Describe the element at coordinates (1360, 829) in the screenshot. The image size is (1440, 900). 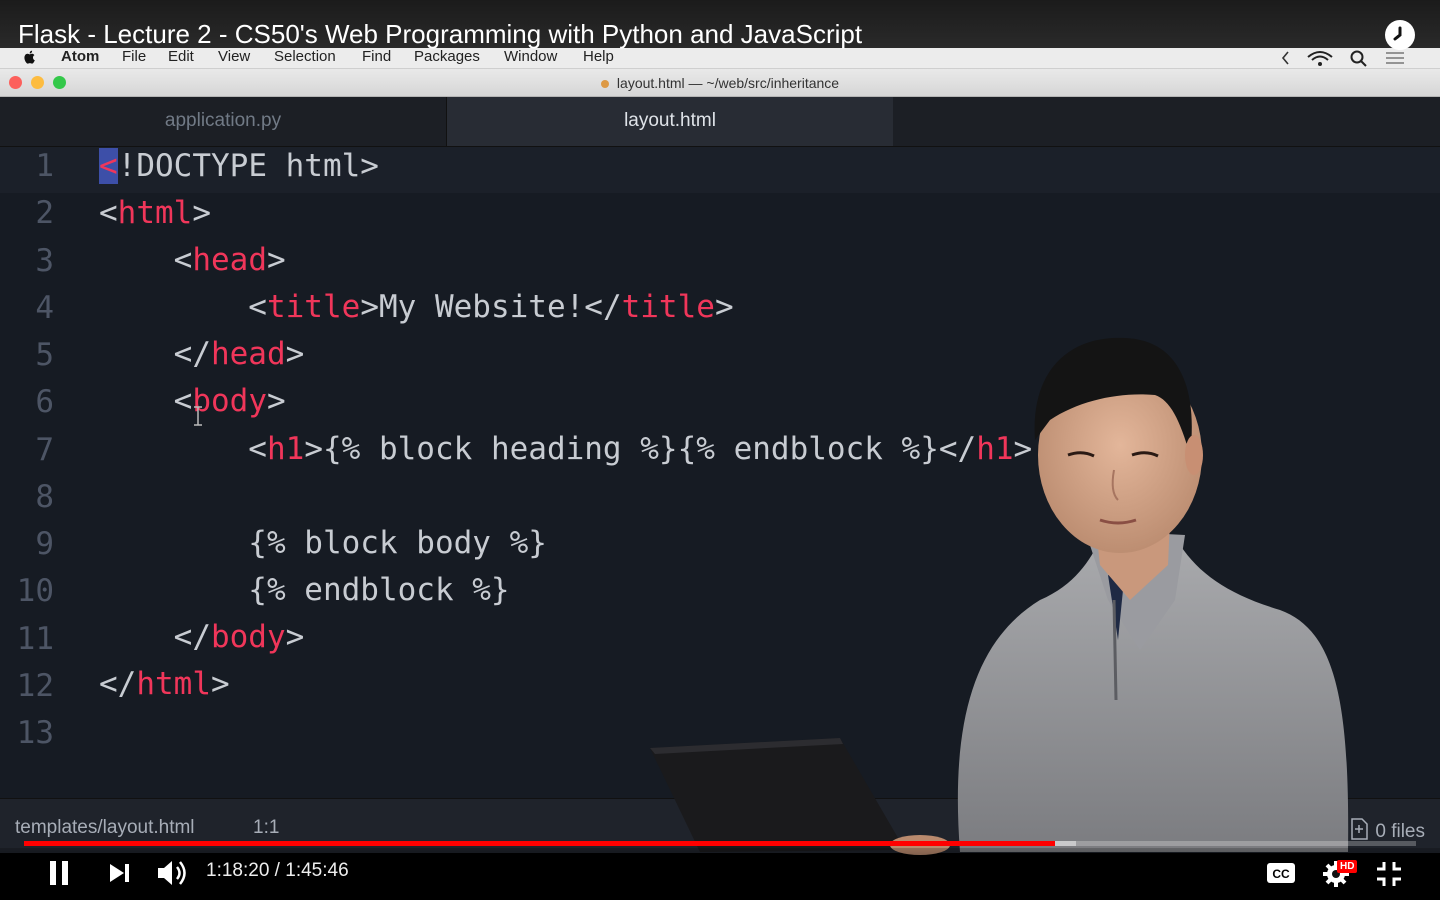
I see `file-diff-icon` at that location.